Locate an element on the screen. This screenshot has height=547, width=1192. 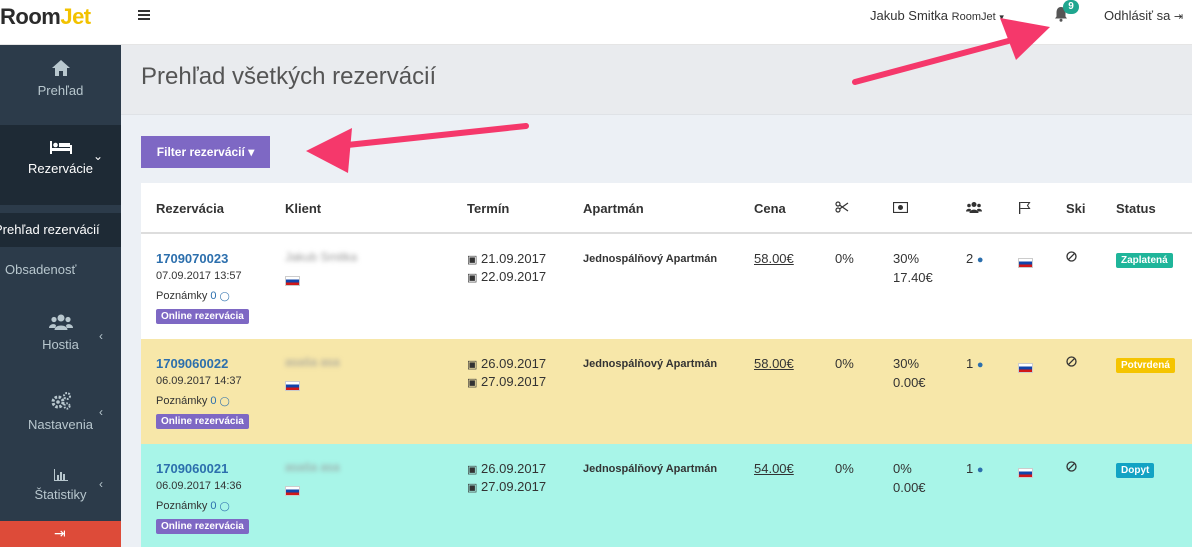
bar-chart-icon is located at coordinates (60, 475).